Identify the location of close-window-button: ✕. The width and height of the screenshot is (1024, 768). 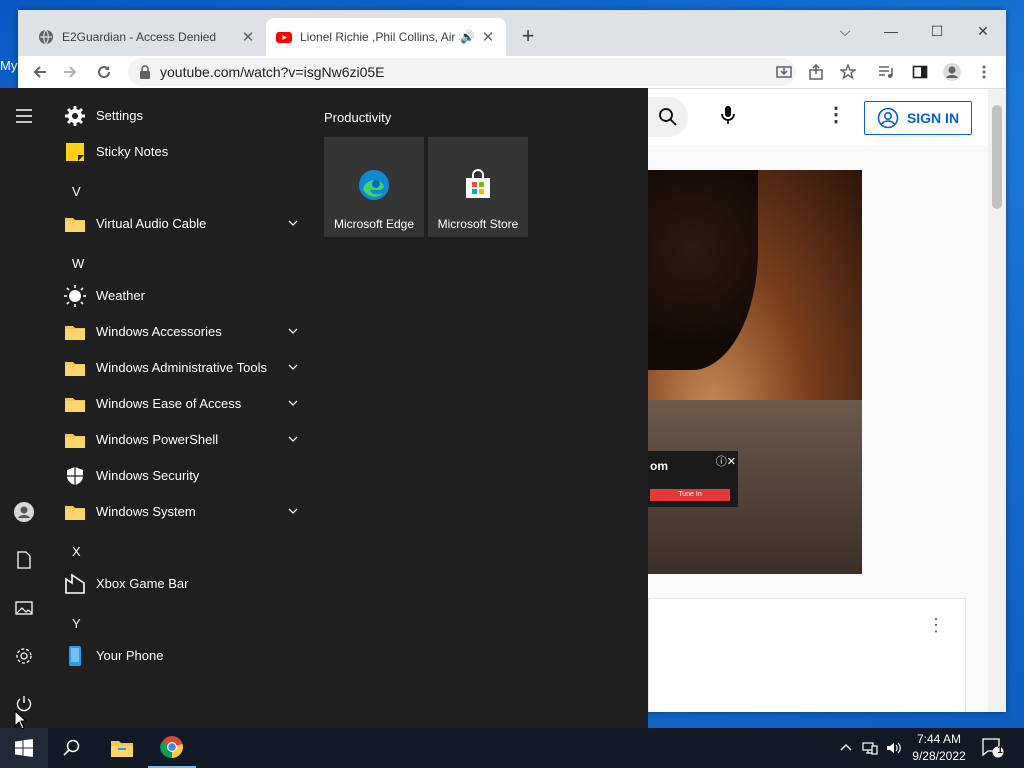
(983, 31).